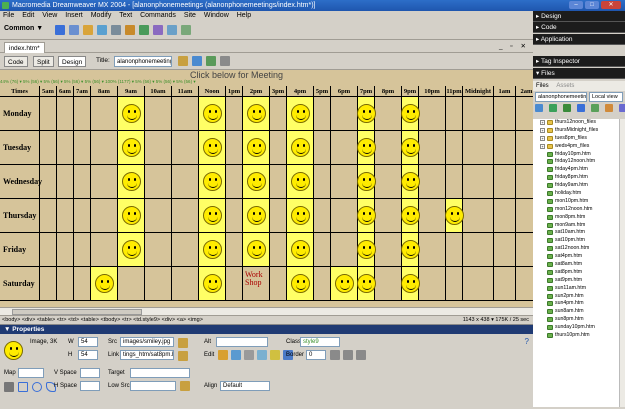 The height and width of the screenshot is (409, 625). I want to click on design-view-button: Design, so click(72, 61).